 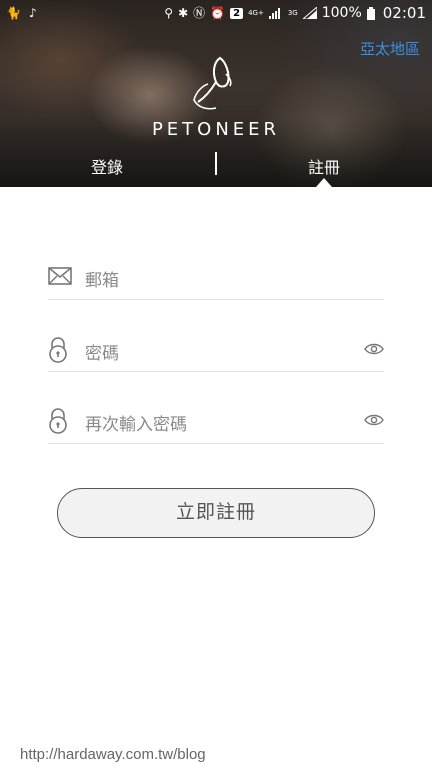 I want to click on music-note-icon: ♪, so click(x=32, y=13).